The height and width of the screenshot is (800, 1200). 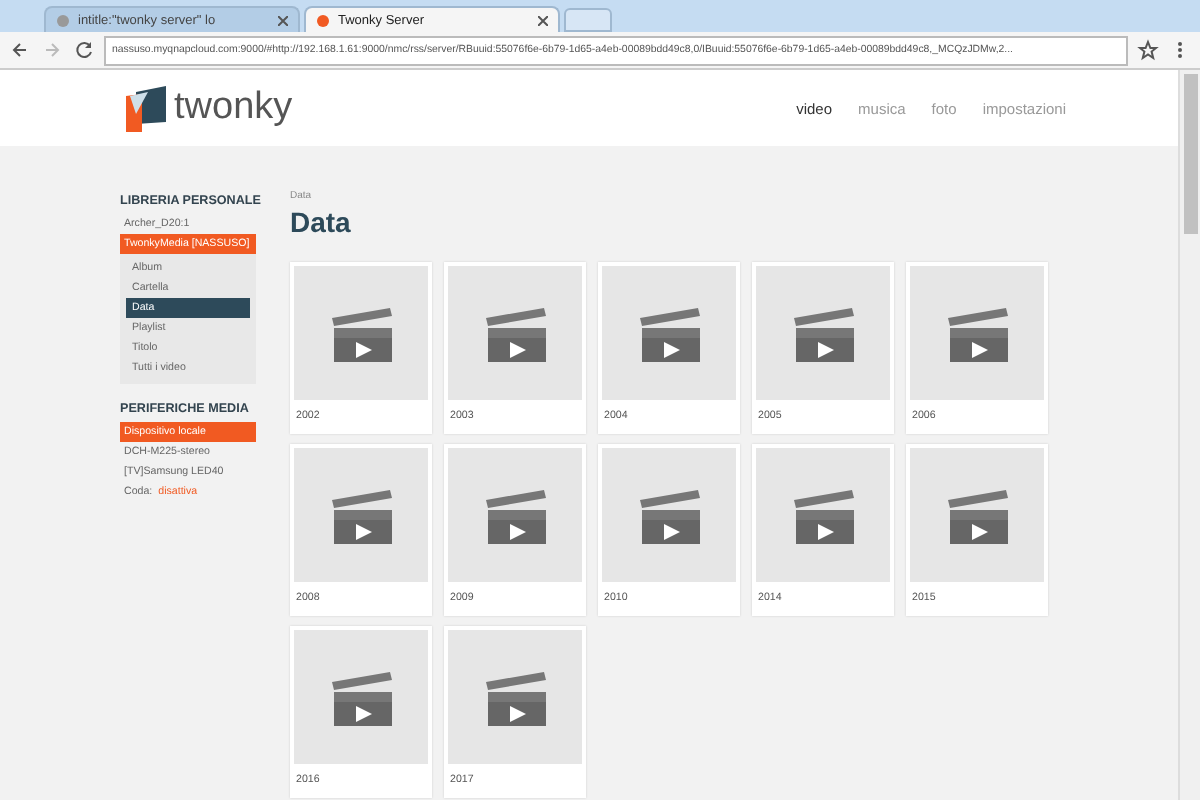 What do you see at coordinates (146, 108) in the screenshot?
I see `logo-icon` at bounding box center [146, 108].